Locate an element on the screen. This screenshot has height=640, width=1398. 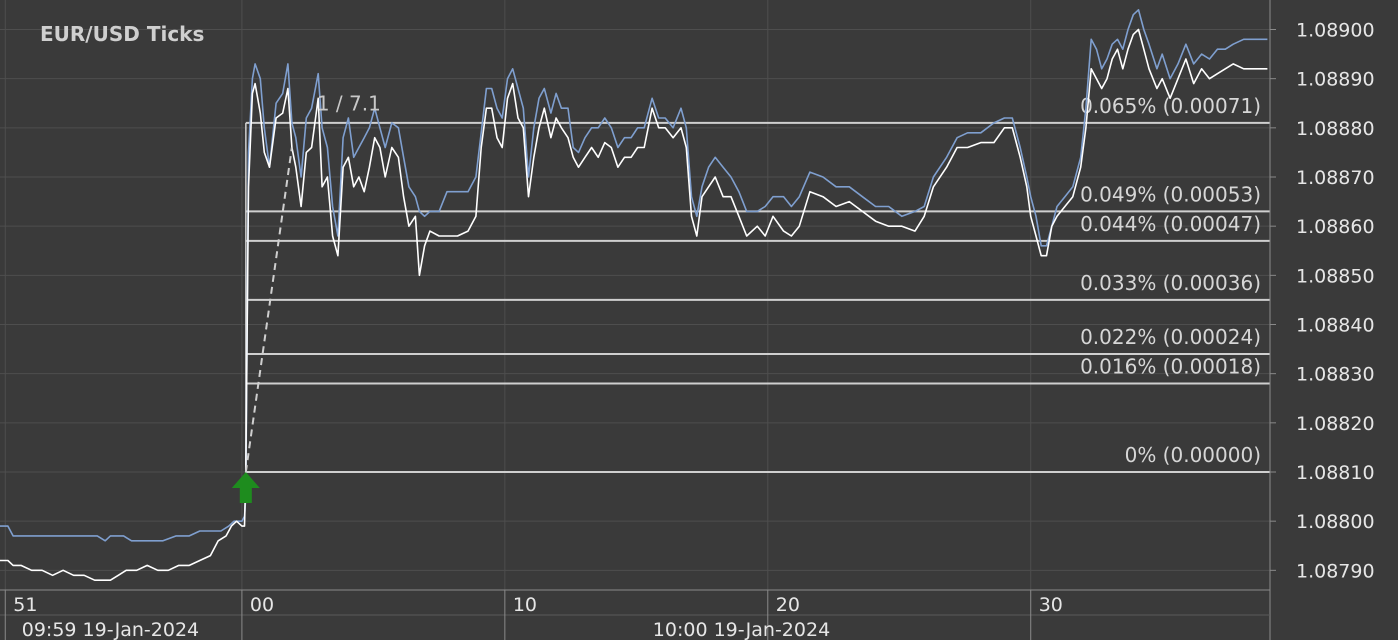
fib-level-label: 0.049% (0.00053) is located at coordinates (1170, 194).